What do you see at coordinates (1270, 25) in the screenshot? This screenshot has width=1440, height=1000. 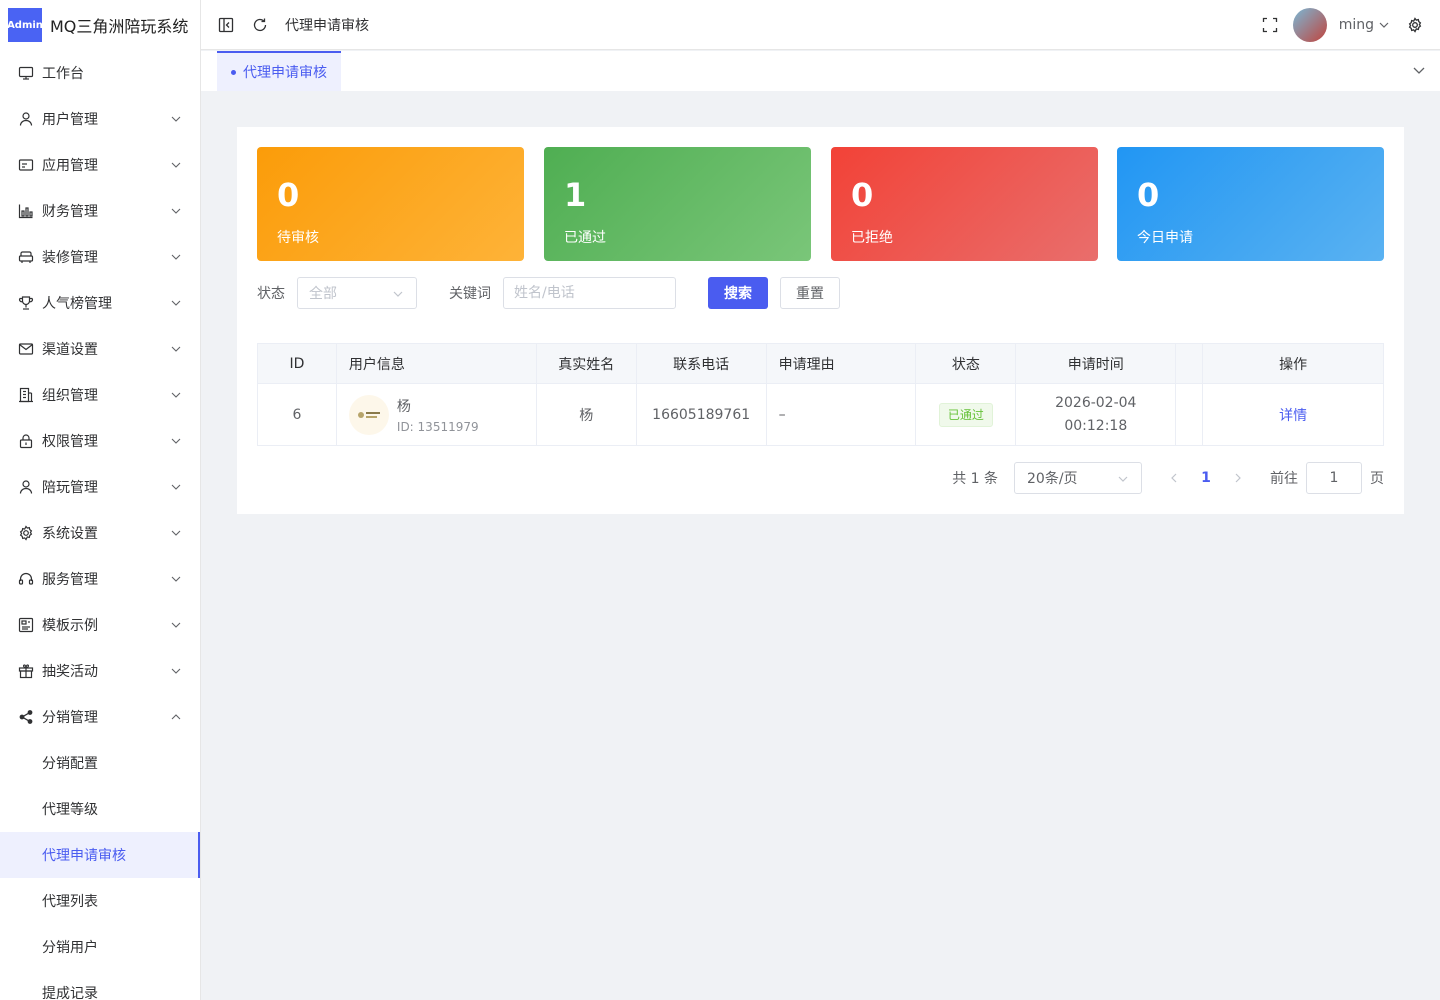 I see `fullscreen-icon` at bounding box center [1270, 25].